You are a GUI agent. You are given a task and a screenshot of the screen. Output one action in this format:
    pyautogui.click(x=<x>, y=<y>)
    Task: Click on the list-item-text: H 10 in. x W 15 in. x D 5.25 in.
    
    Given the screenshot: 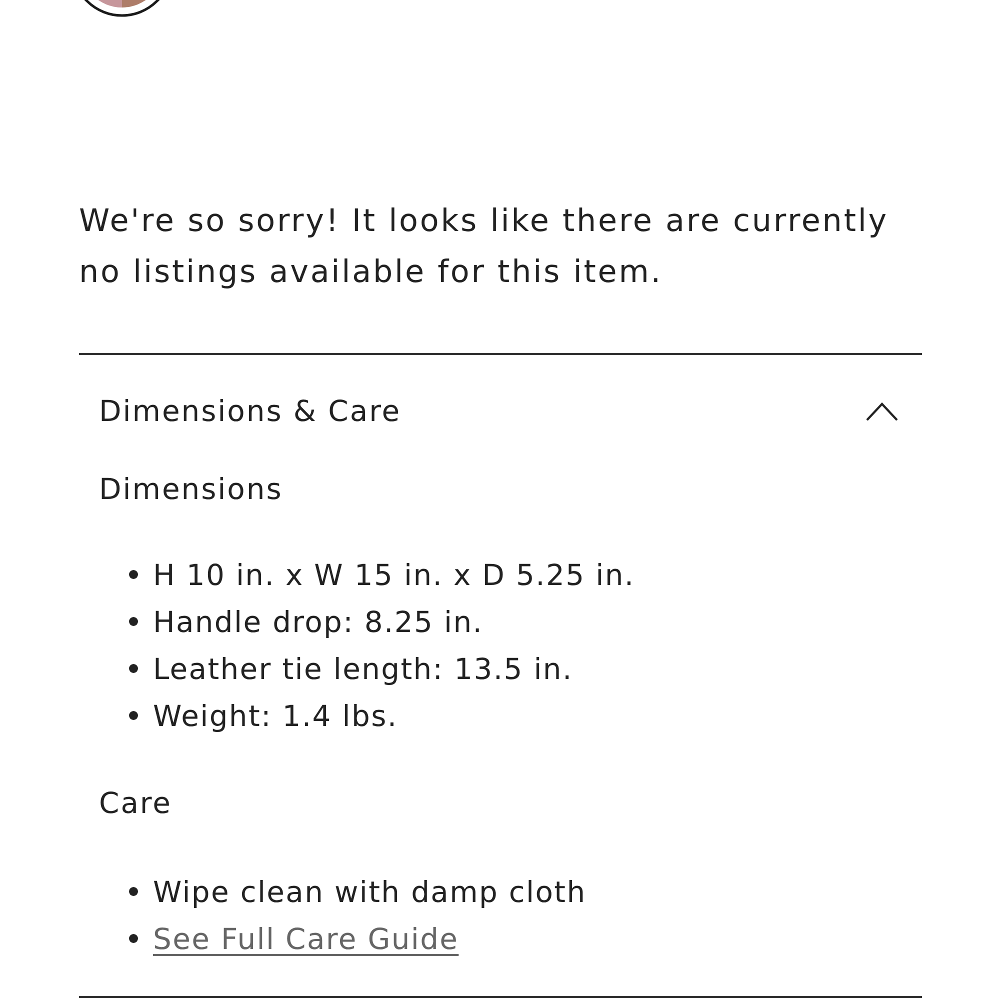 What is the action you would take?
    pyautogui.click(x=394, y=575)
    